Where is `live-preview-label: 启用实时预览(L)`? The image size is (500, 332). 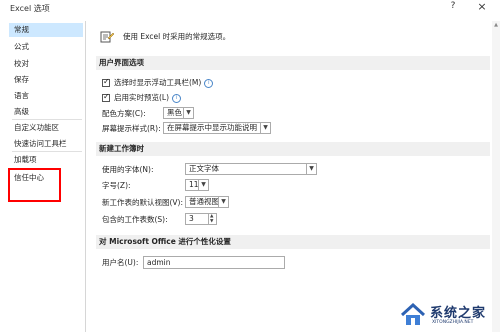 live-preview-label: 启用实时预览(L) is located at coordinates (142, 97).